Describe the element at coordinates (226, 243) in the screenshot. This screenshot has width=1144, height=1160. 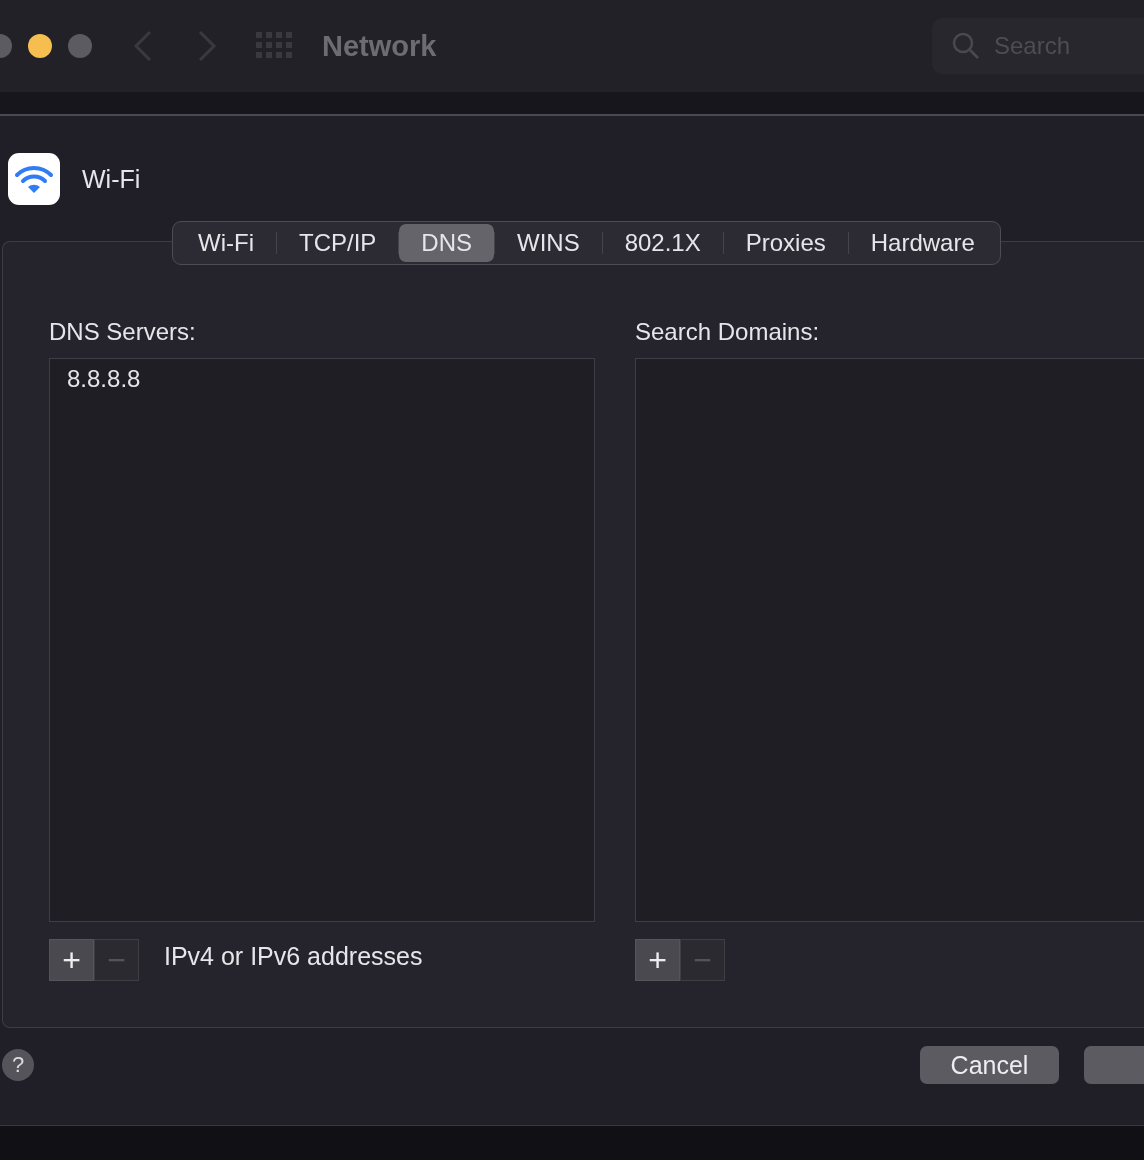
I see `tab: Wi-Fi` at that location.